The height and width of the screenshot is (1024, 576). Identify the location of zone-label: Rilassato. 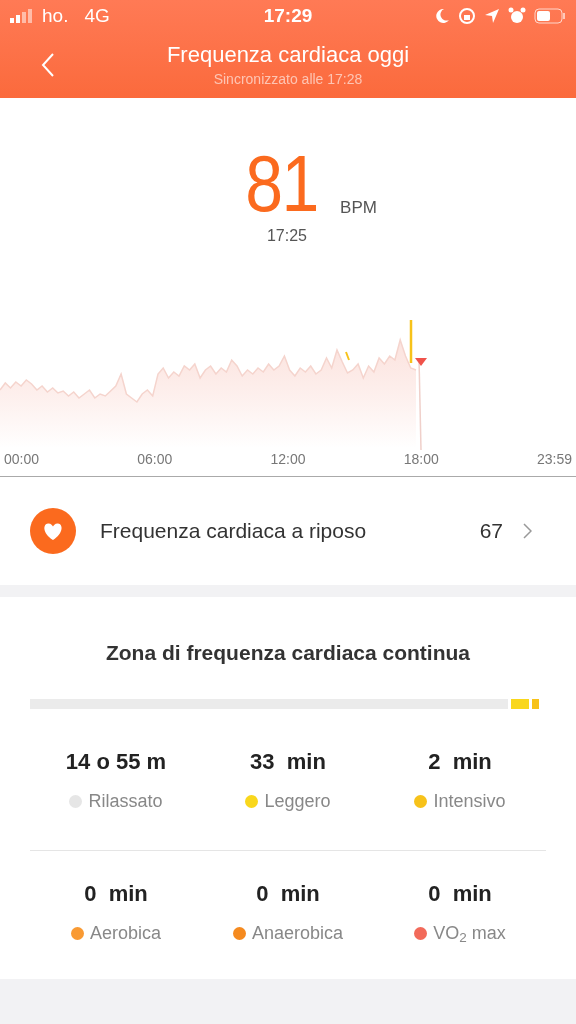
(125, 801).